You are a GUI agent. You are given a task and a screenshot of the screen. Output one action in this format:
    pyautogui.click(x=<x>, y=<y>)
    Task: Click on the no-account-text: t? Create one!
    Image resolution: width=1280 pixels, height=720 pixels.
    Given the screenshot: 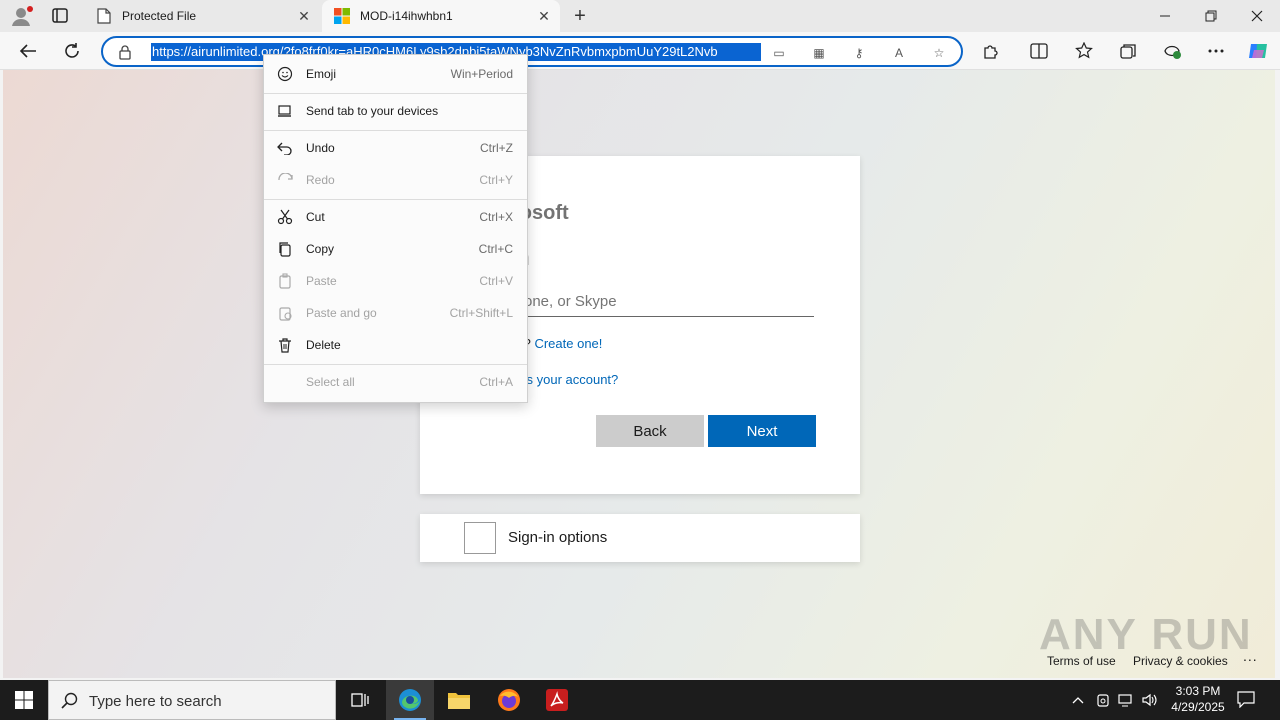 What is the action you would take?
    pyautogui.click(x=561, y=343)
    